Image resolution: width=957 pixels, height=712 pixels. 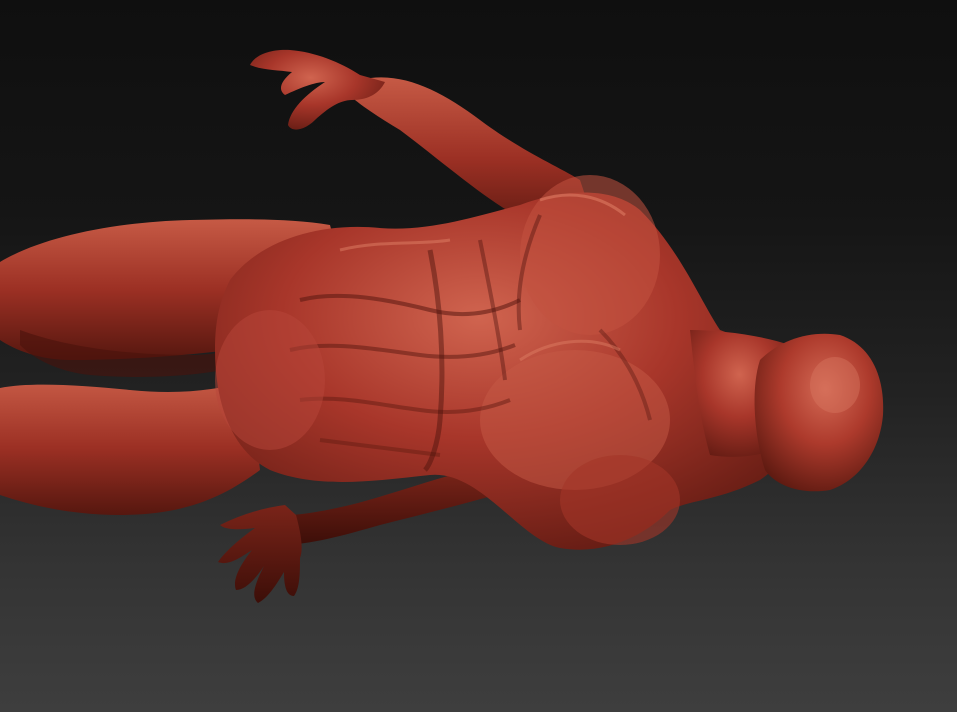 I want to click on head, so click(x=819, y=412).